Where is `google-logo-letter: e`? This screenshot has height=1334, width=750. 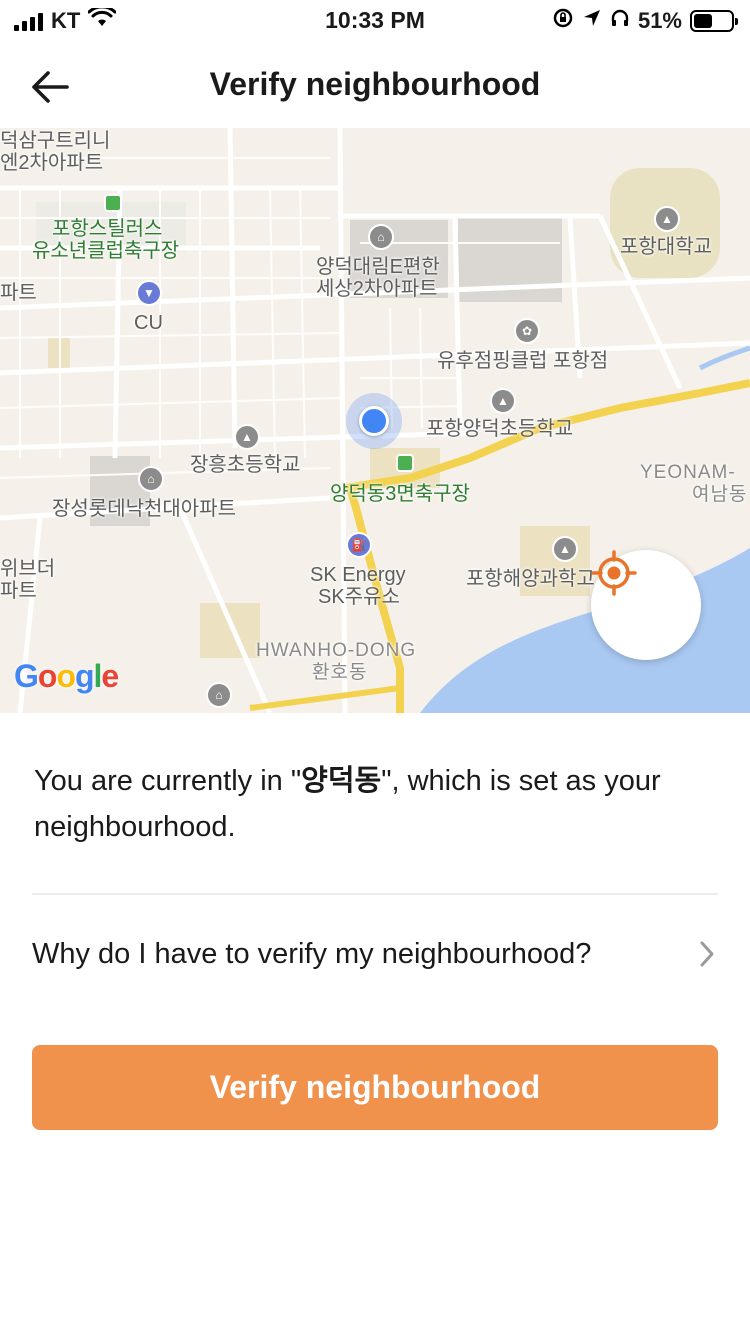
google-logo-letter: e is located at coordinates (110, 676).